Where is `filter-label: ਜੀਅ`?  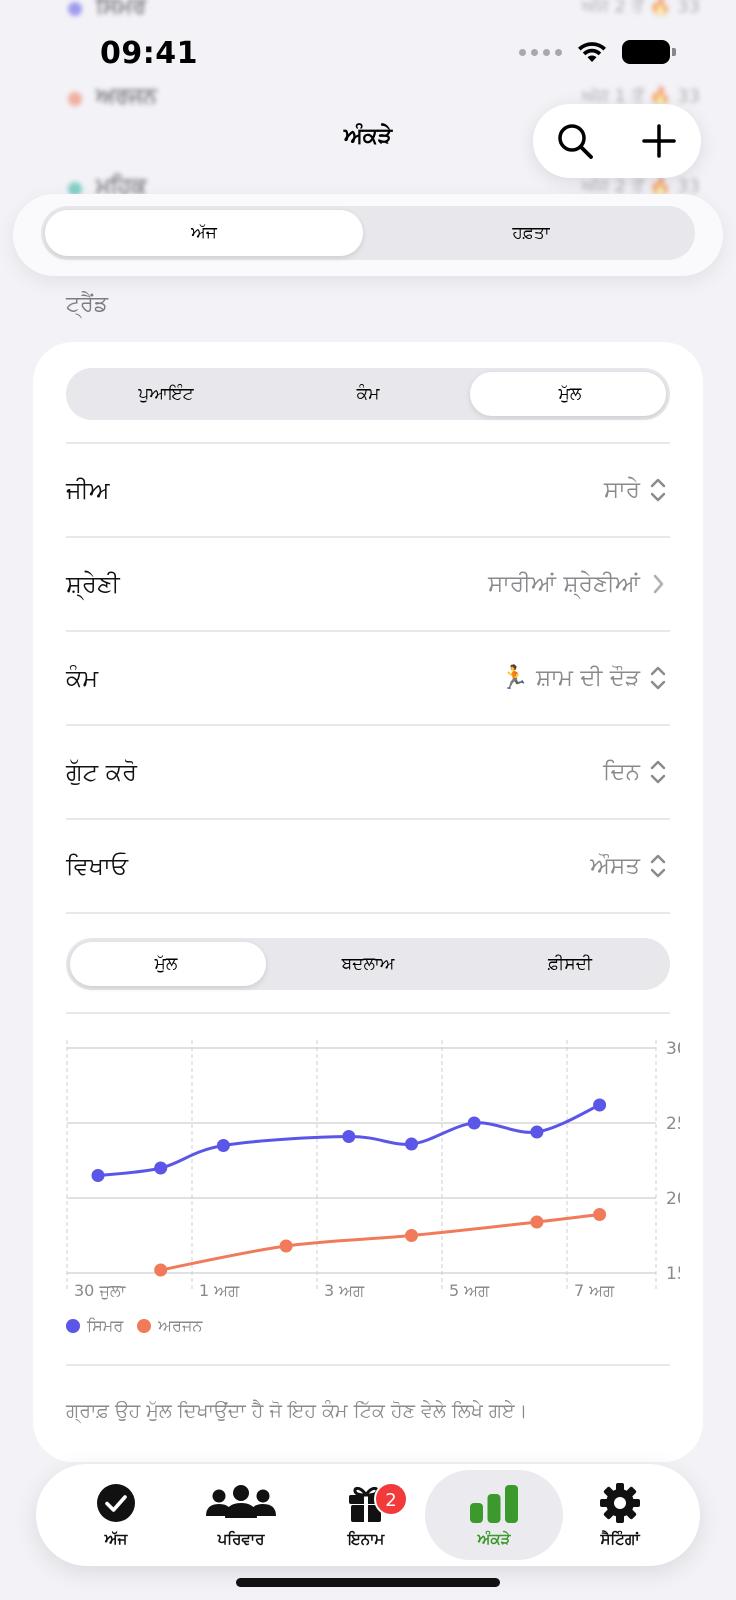
filter-label: ਜੀਅ is located at coordinates (88, 490).